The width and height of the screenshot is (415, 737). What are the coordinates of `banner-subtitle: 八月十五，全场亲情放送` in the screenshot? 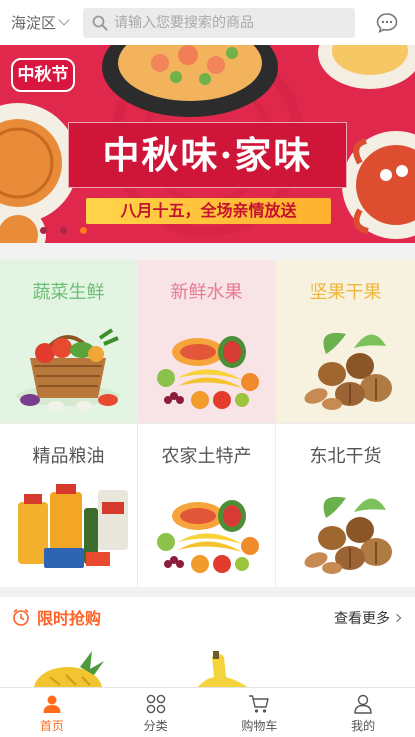 It's located at (208, 210).